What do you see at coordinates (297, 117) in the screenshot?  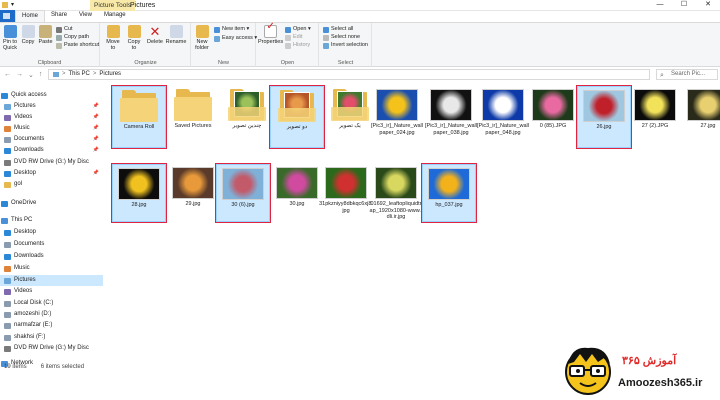 I see `folder-item: دو تصویر` at bounding box center [297, 117].